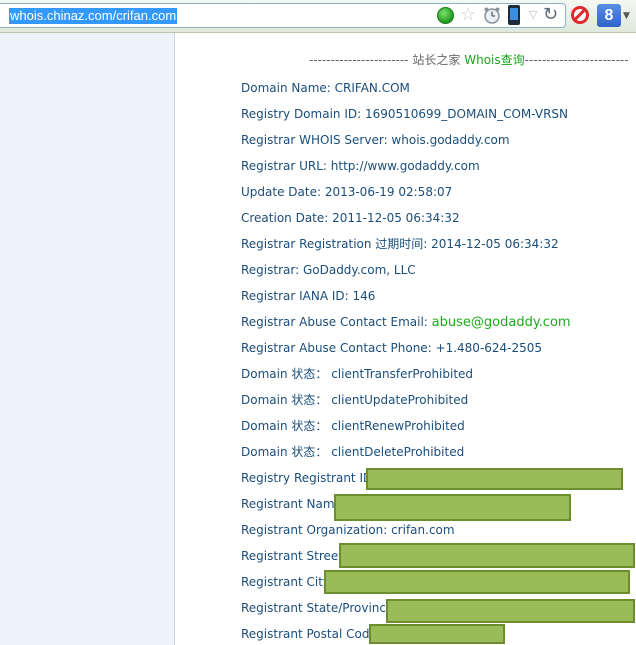 Image resolution: width=636 pixels, height=645 pixels. What do you see at coordinates (609, 15) in the screenshot?
I see `google-search-icon: 8` at bounding box center [609, 15].